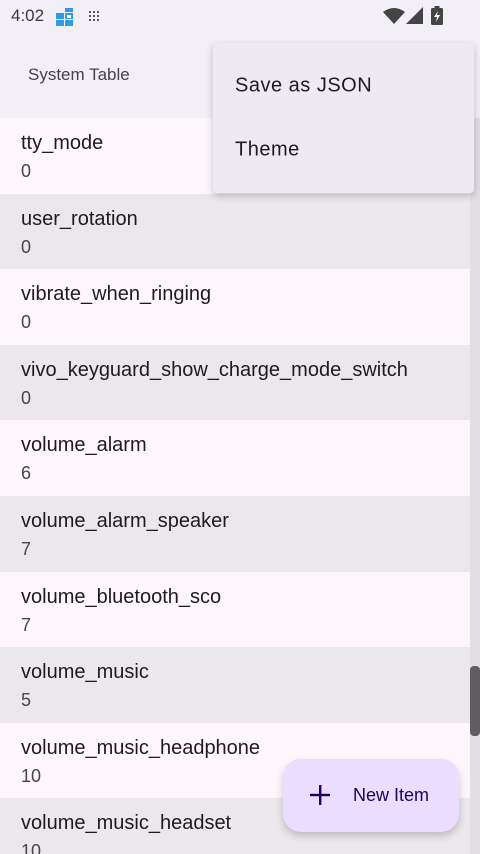 The image size is (480, 854). What do you see at coordinates (414, 15) in the screenshot?
I see `signal-icon` at bounding box center [414, 15].